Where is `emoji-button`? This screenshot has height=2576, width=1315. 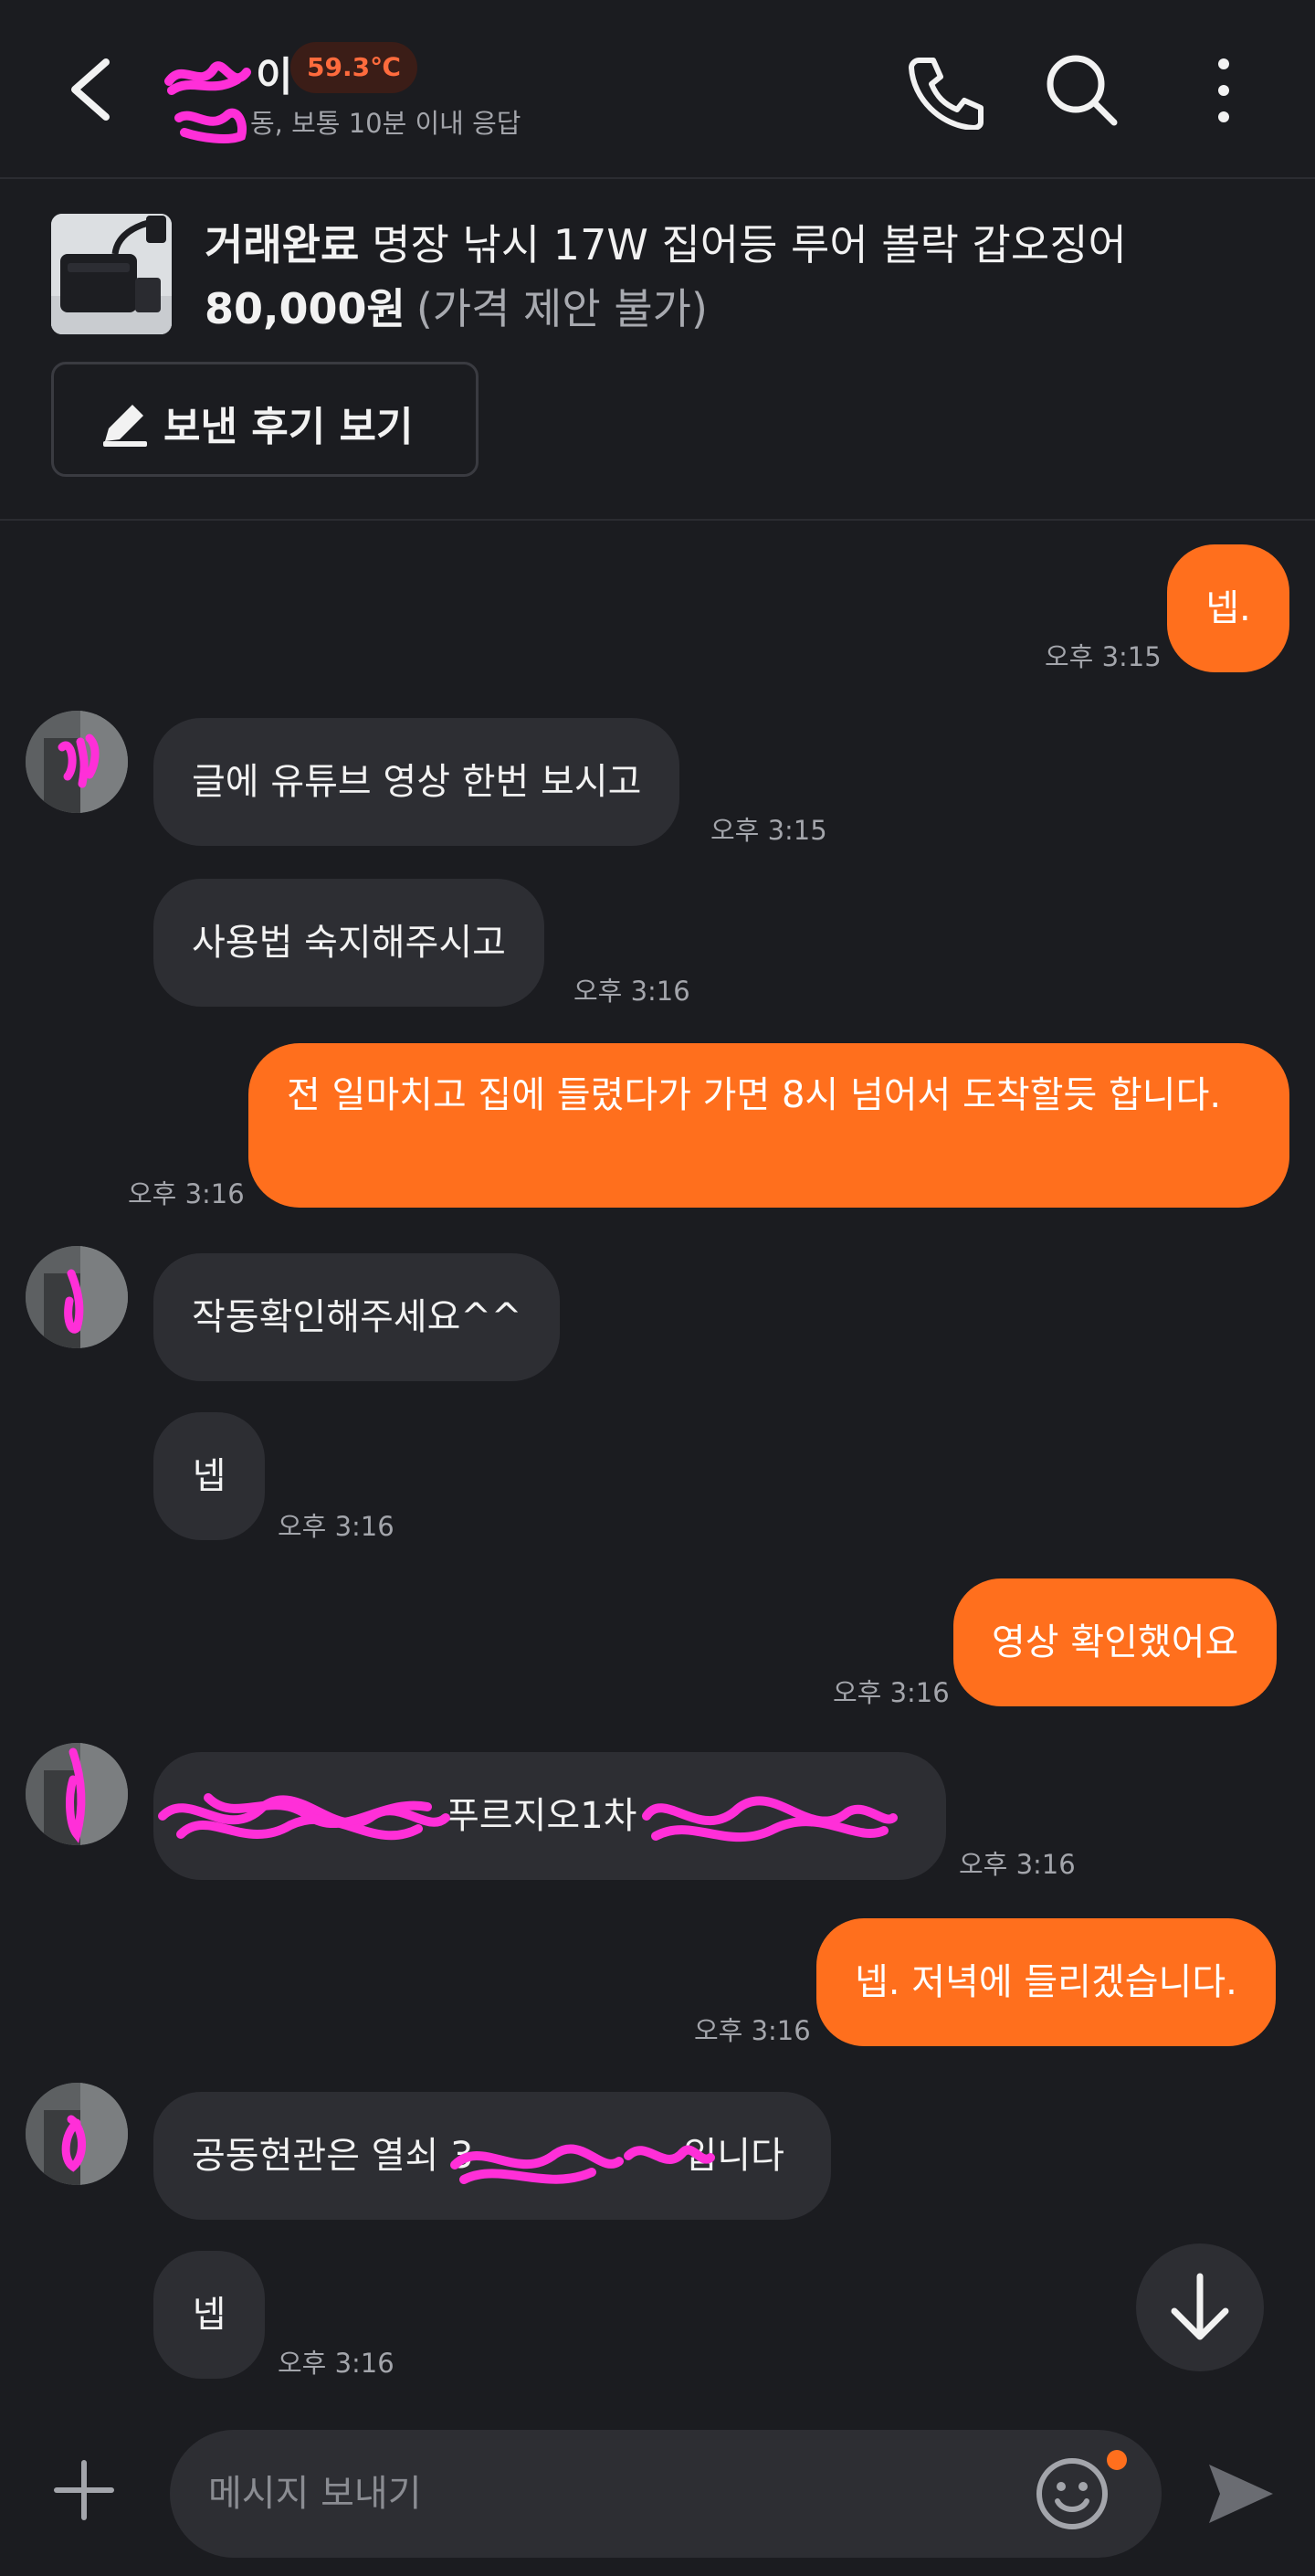
emoji-button is located at coordinates (1072, 2493).